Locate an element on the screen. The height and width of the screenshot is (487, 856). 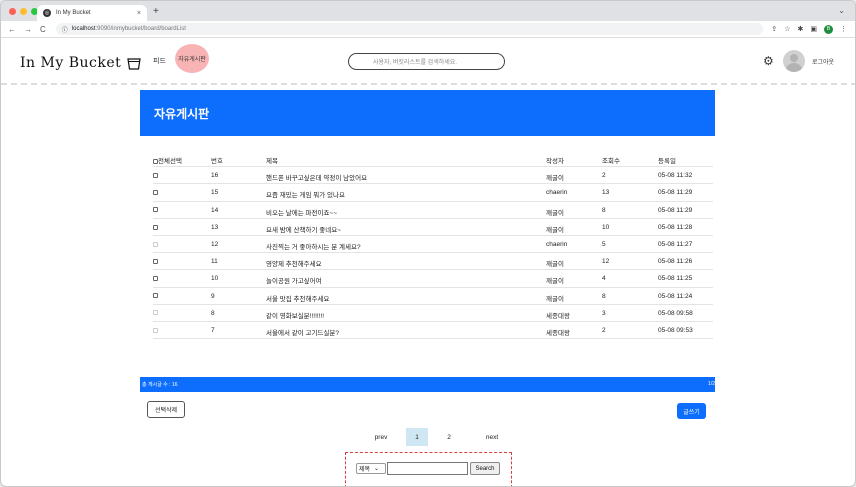
chevron-down-icon: ⌄ is located at coordinates (377, 469).